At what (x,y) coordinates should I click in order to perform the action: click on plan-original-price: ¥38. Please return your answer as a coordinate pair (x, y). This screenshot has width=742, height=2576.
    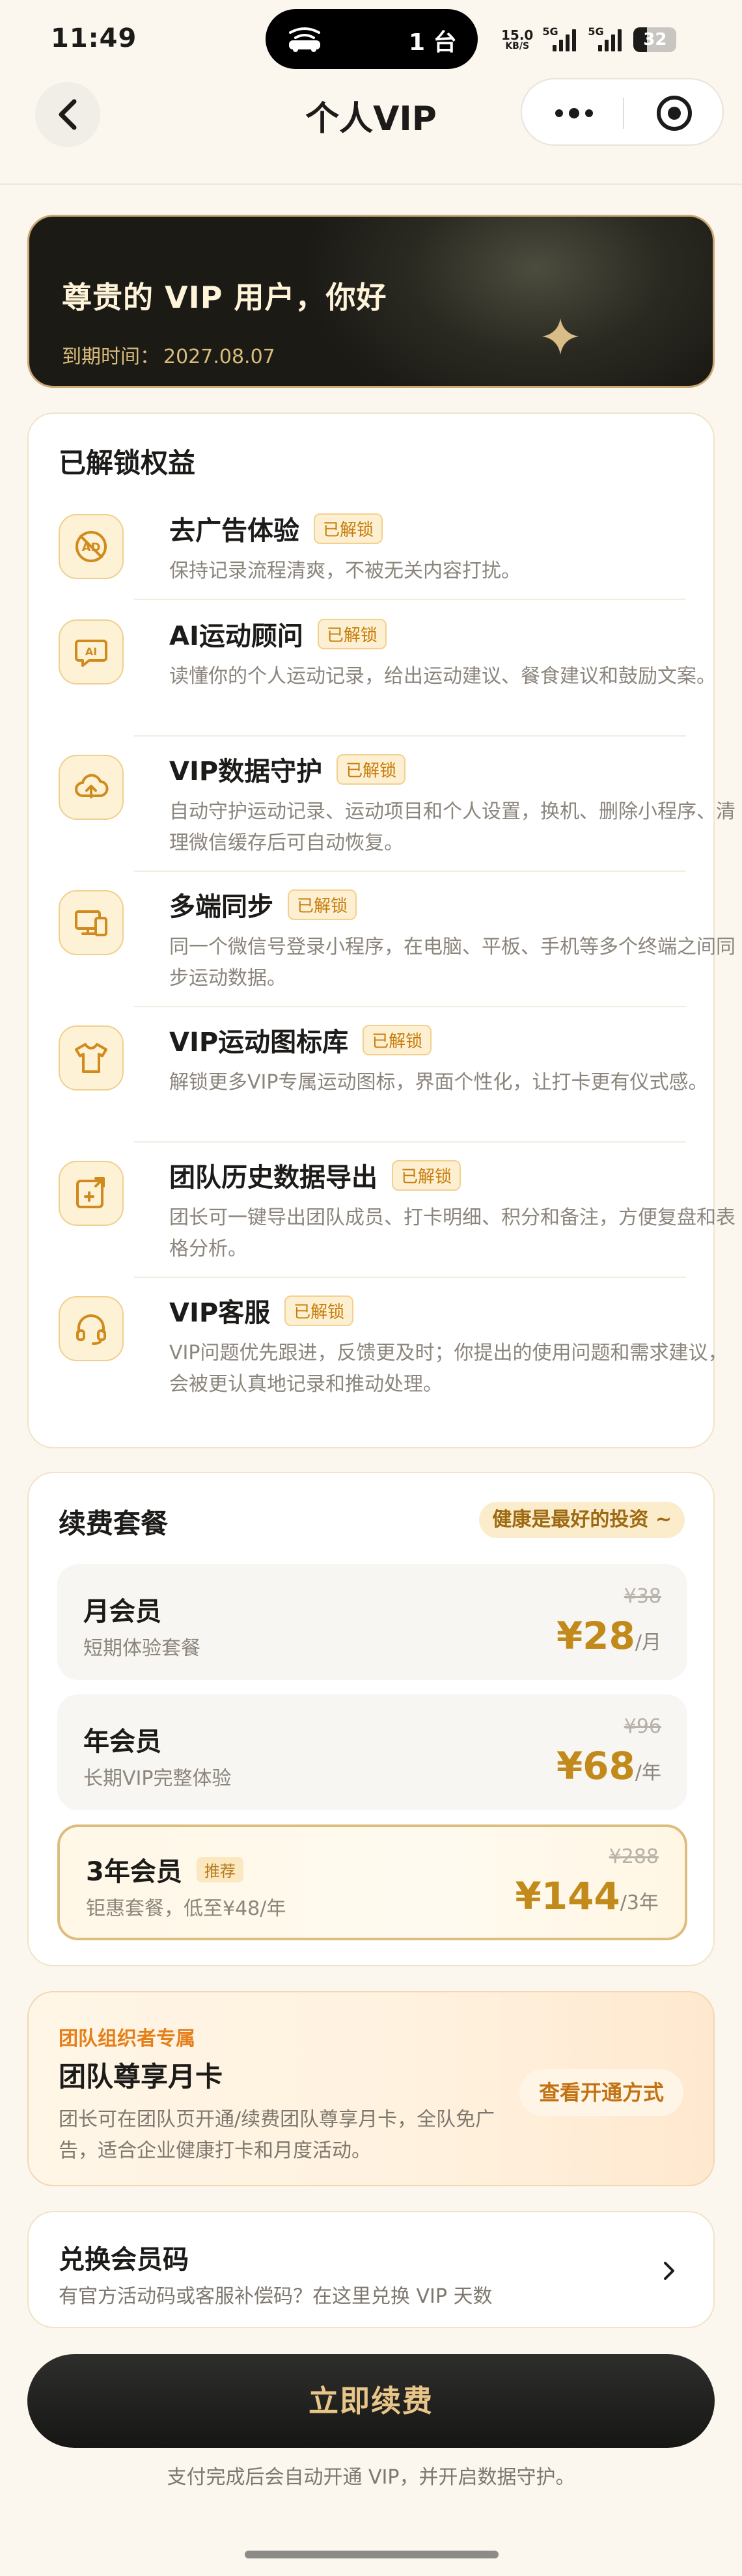
    Looking at the image, I should click on (642, 1596).